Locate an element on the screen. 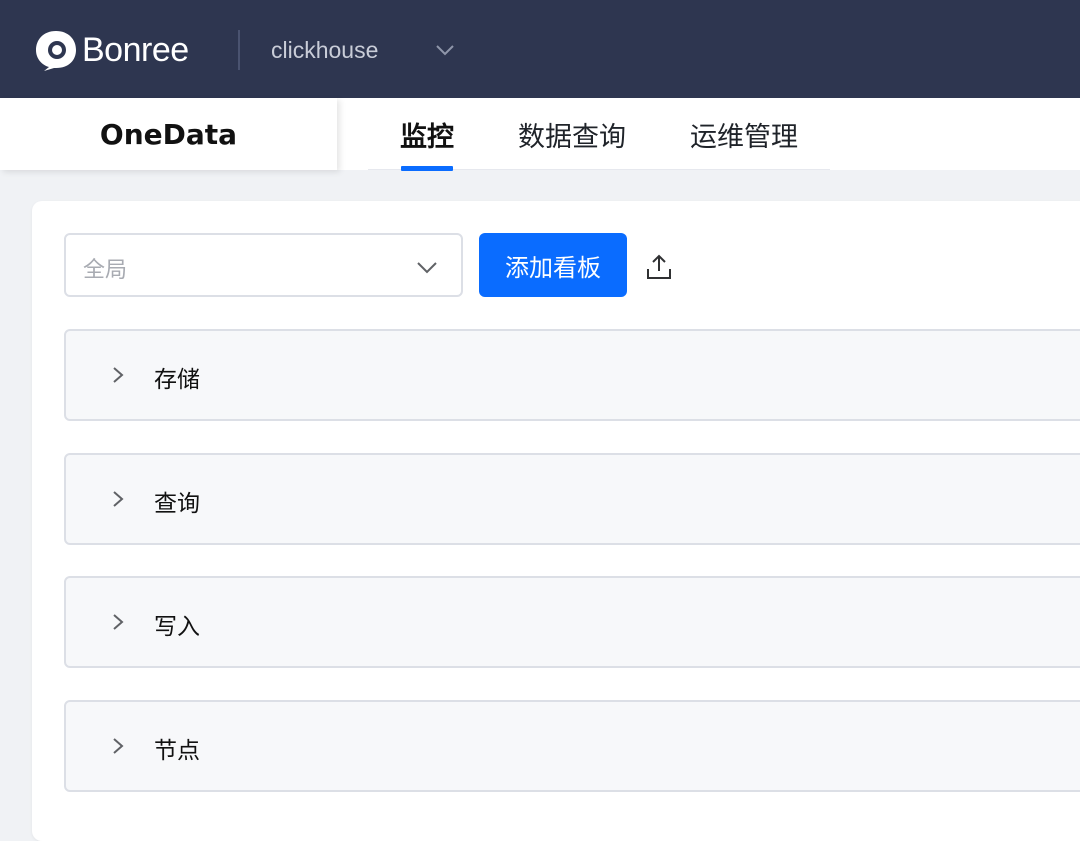 Image resolution: width=1080 pixels, height=841 pixels. tab-monitor: 监控 is located at coordinates (427, 134).